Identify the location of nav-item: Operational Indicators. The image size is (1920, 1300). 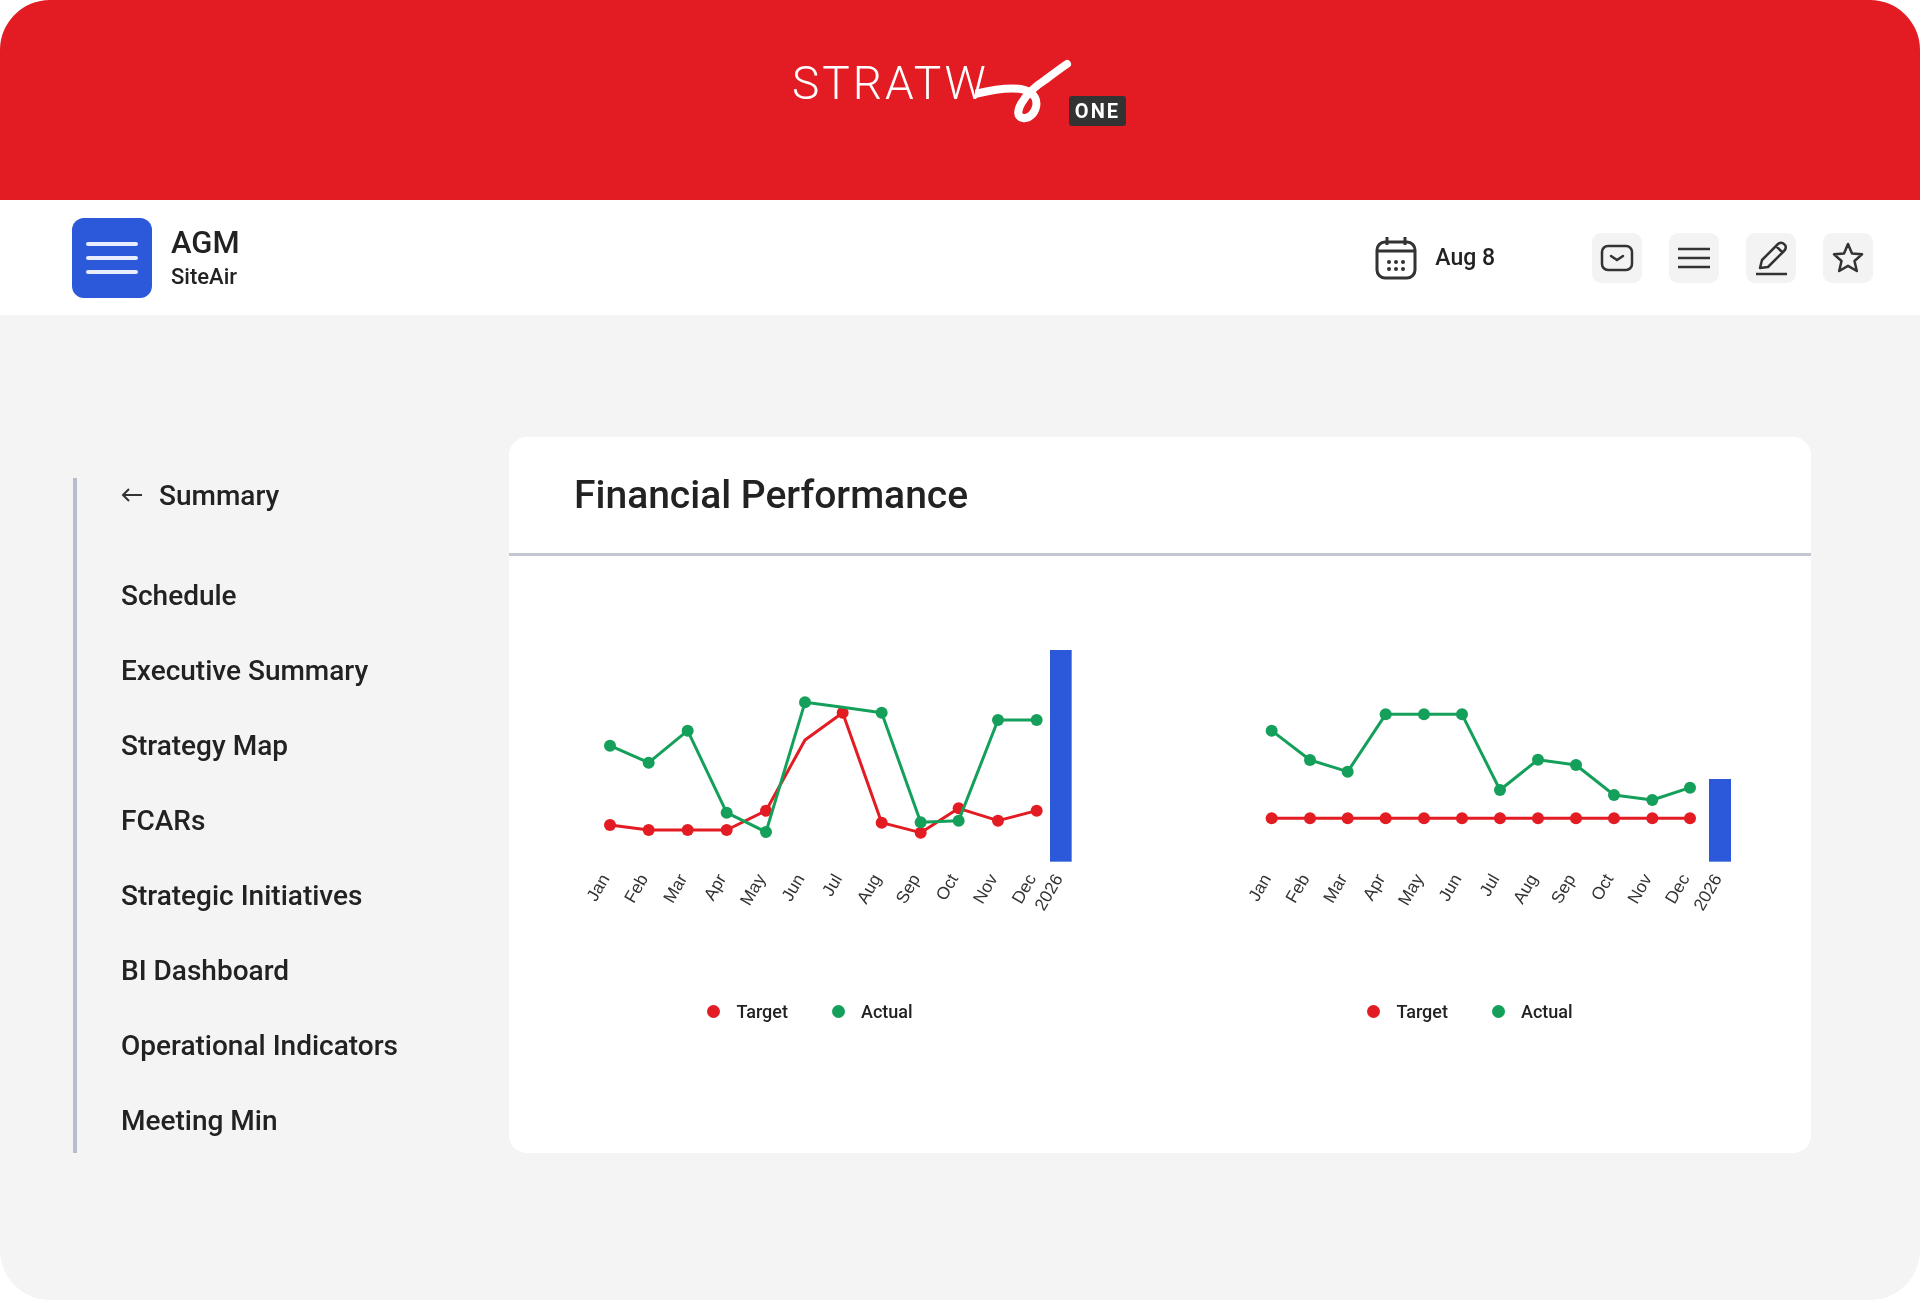
(259, 1046).